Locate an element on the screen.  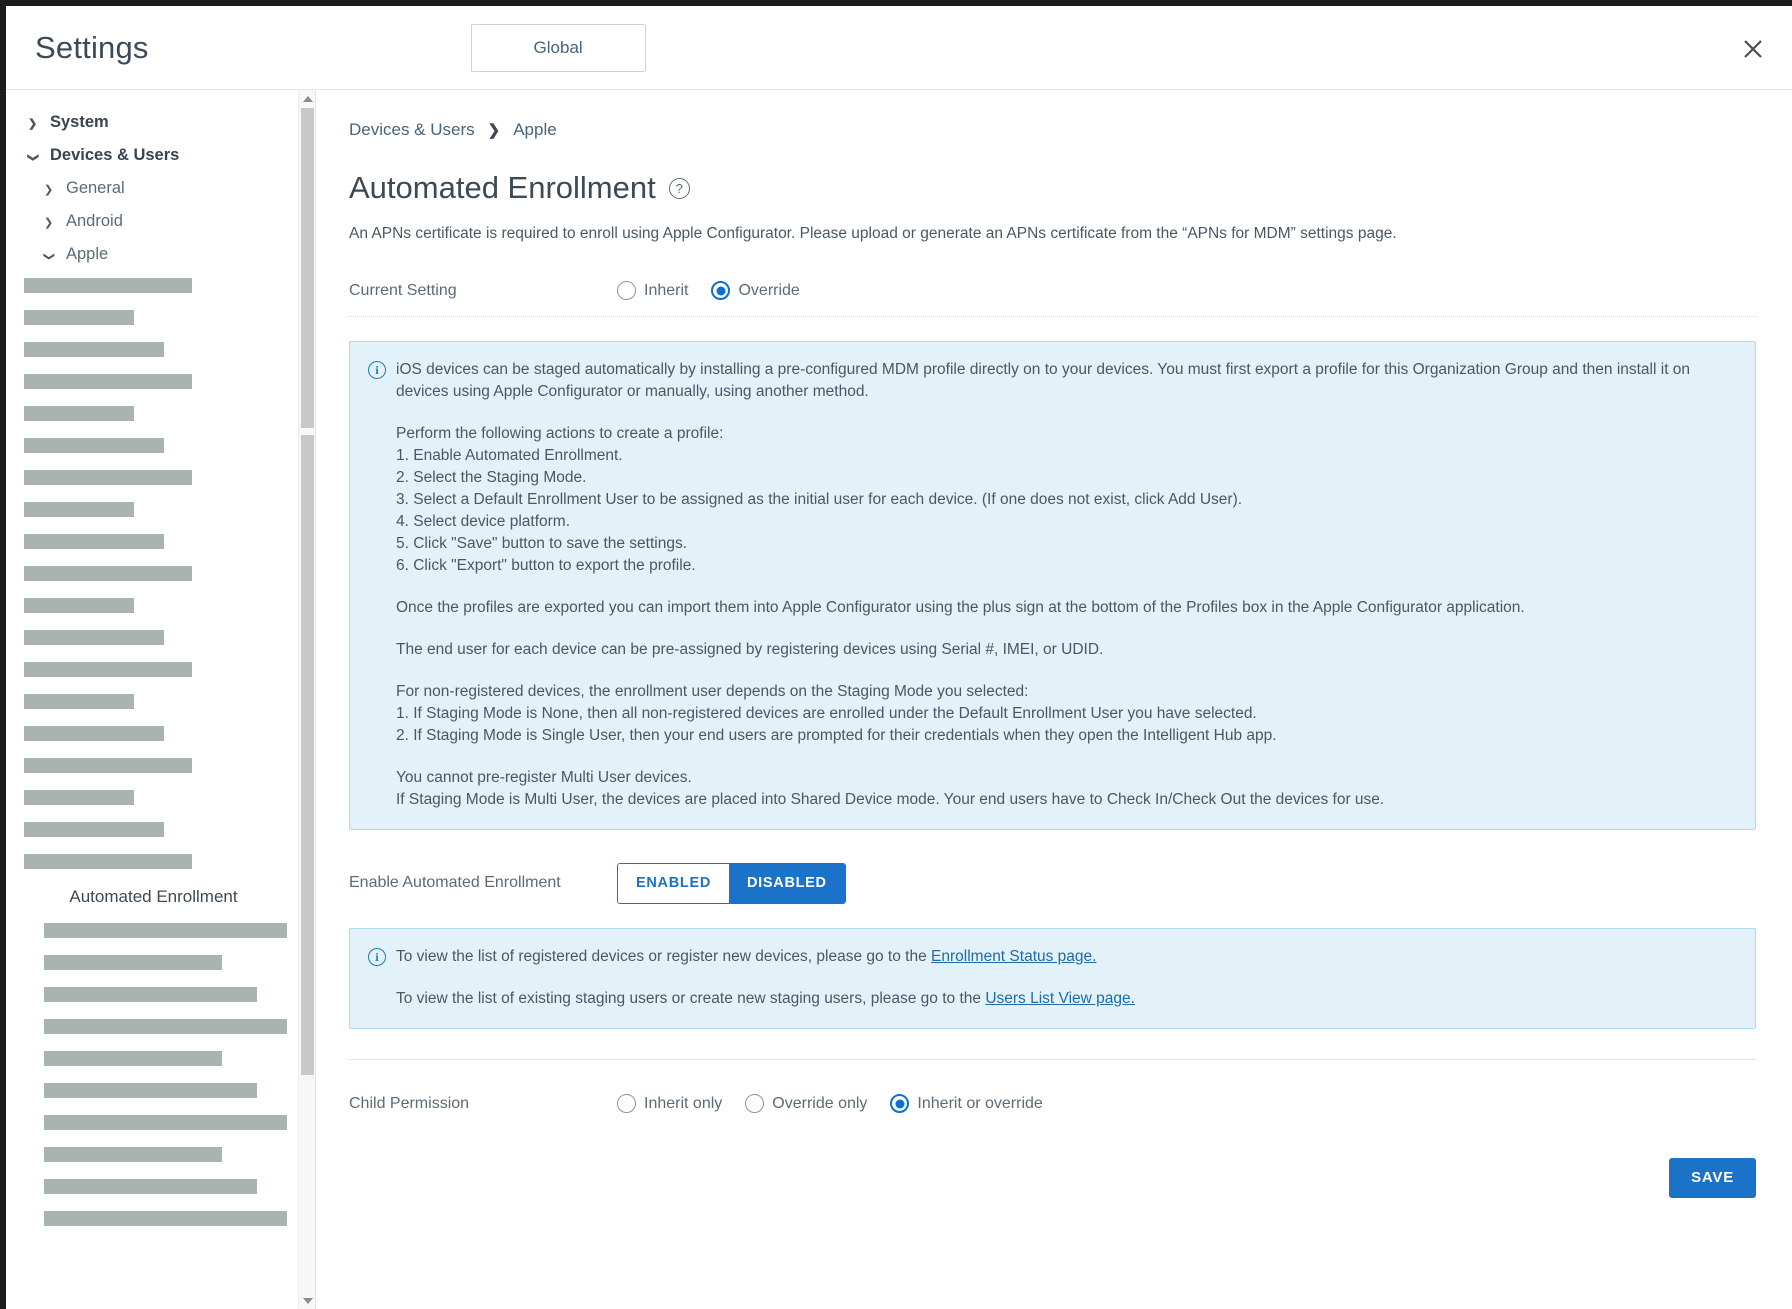
radio-override: Override is located at coordinates (755, 291).